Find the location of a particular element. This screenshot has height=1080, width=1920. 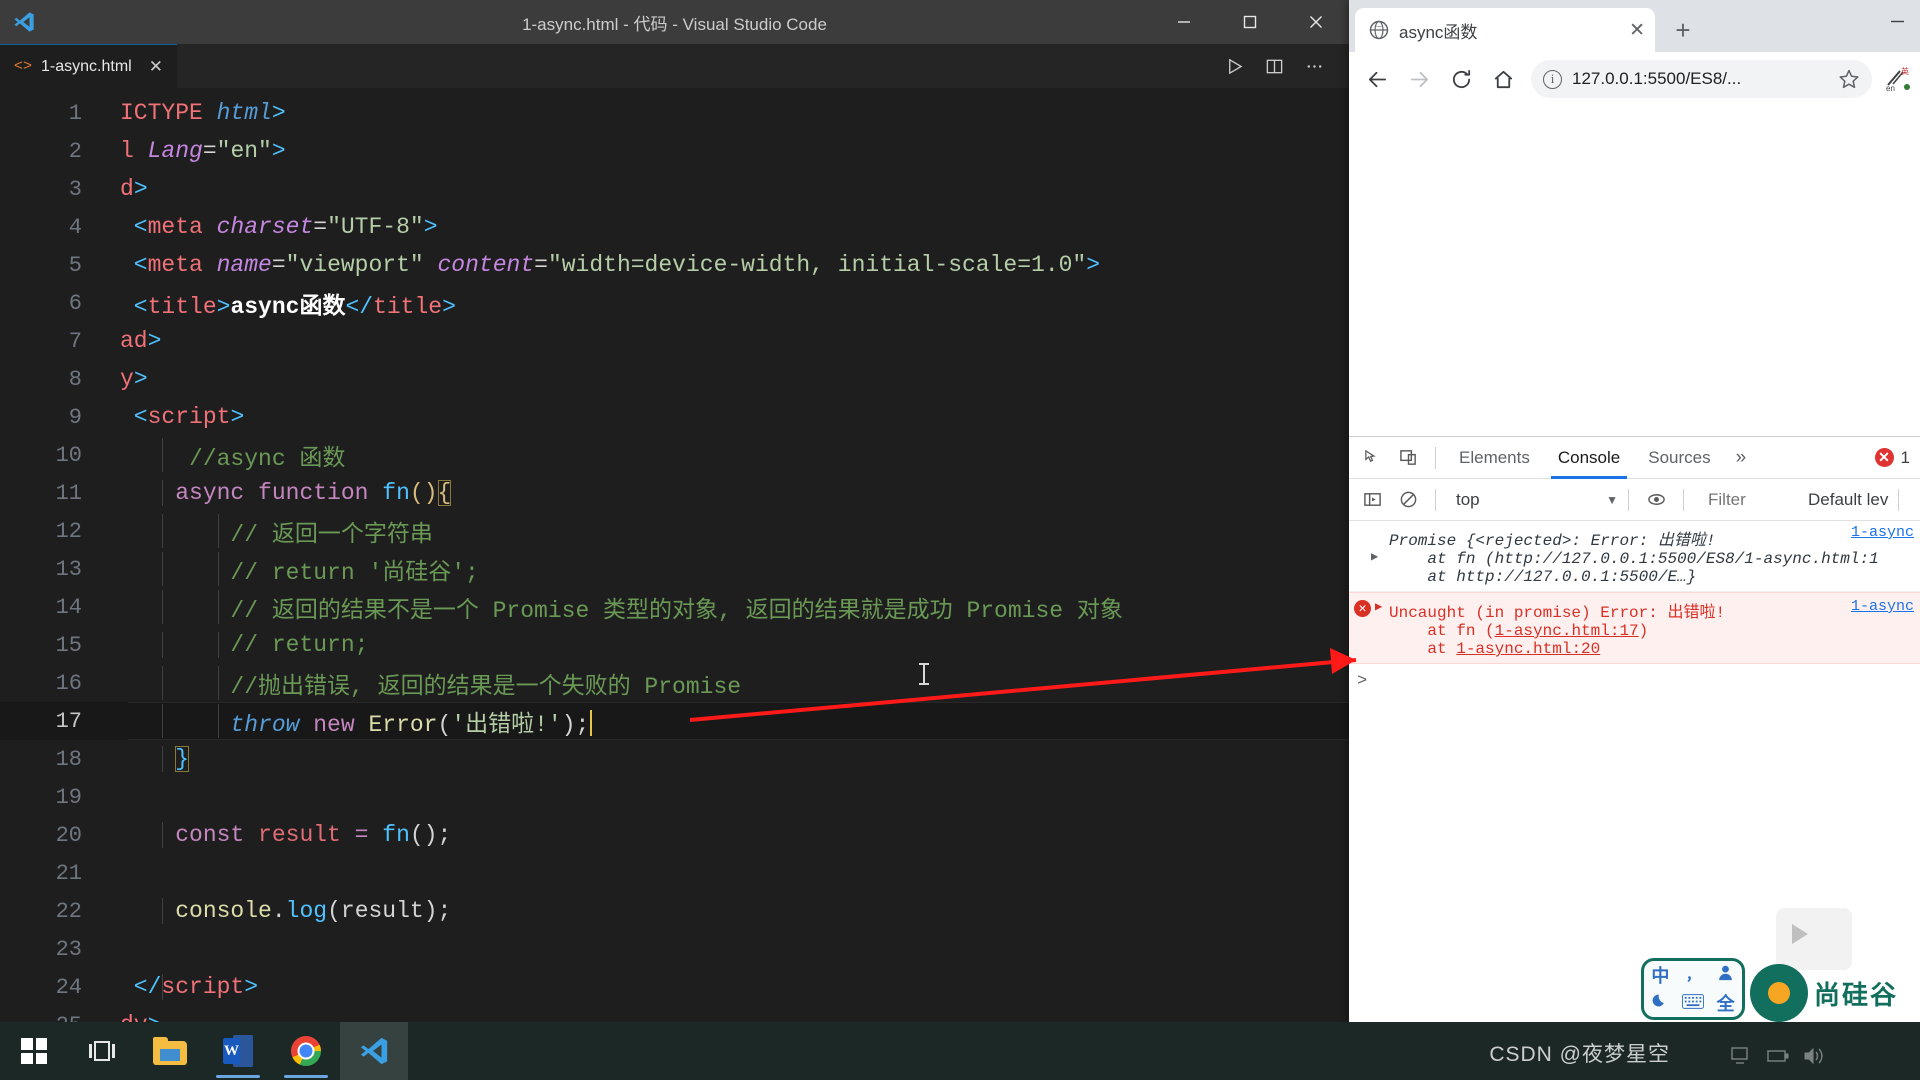

vscode-maximize-button is located at coordinates (1250, 22).